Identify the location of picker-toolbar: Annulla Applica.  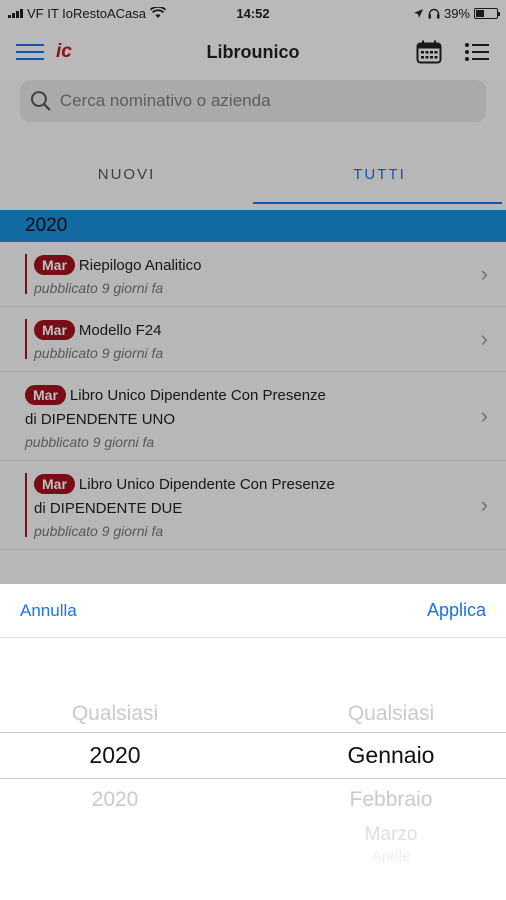
(253, 611).